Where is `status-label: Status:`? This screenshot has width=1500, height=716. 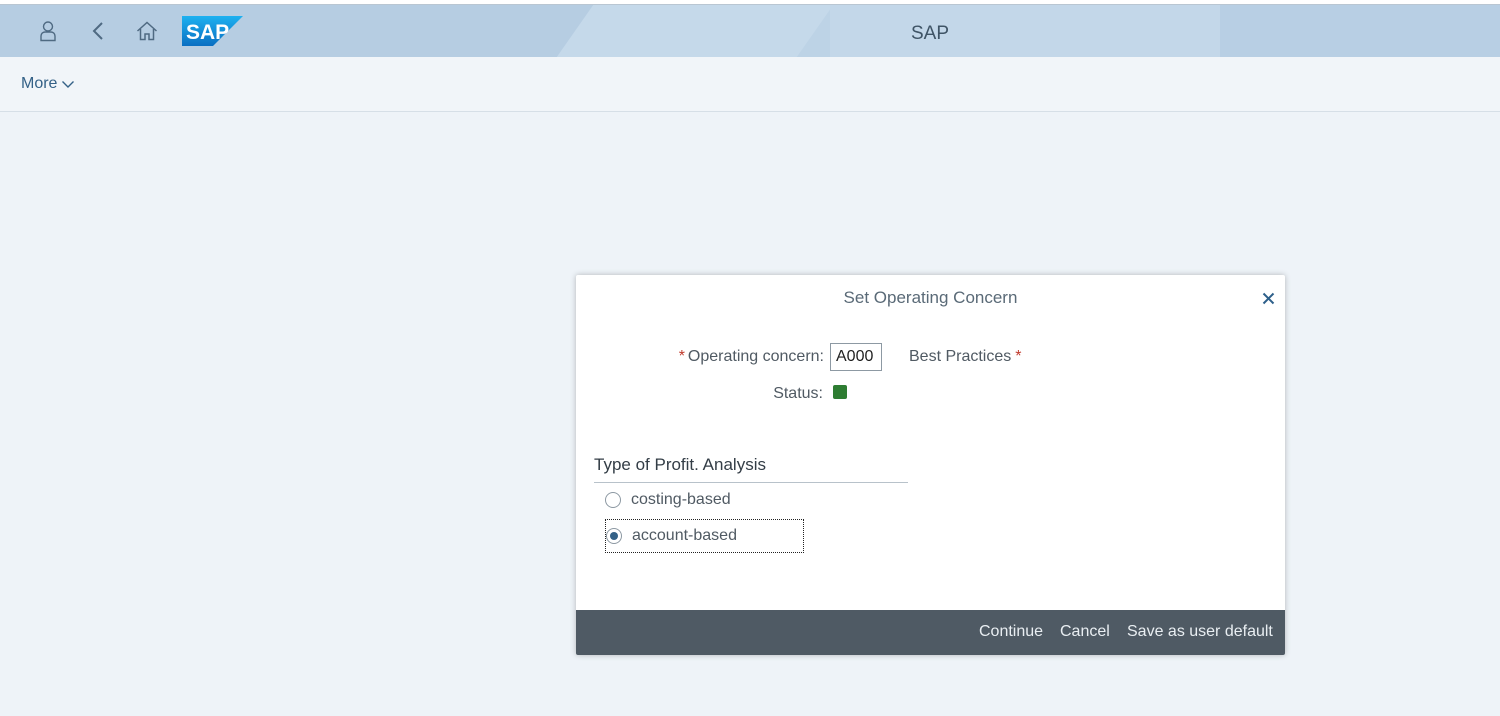
status-label: Status: is located at coordinates (798, 393).